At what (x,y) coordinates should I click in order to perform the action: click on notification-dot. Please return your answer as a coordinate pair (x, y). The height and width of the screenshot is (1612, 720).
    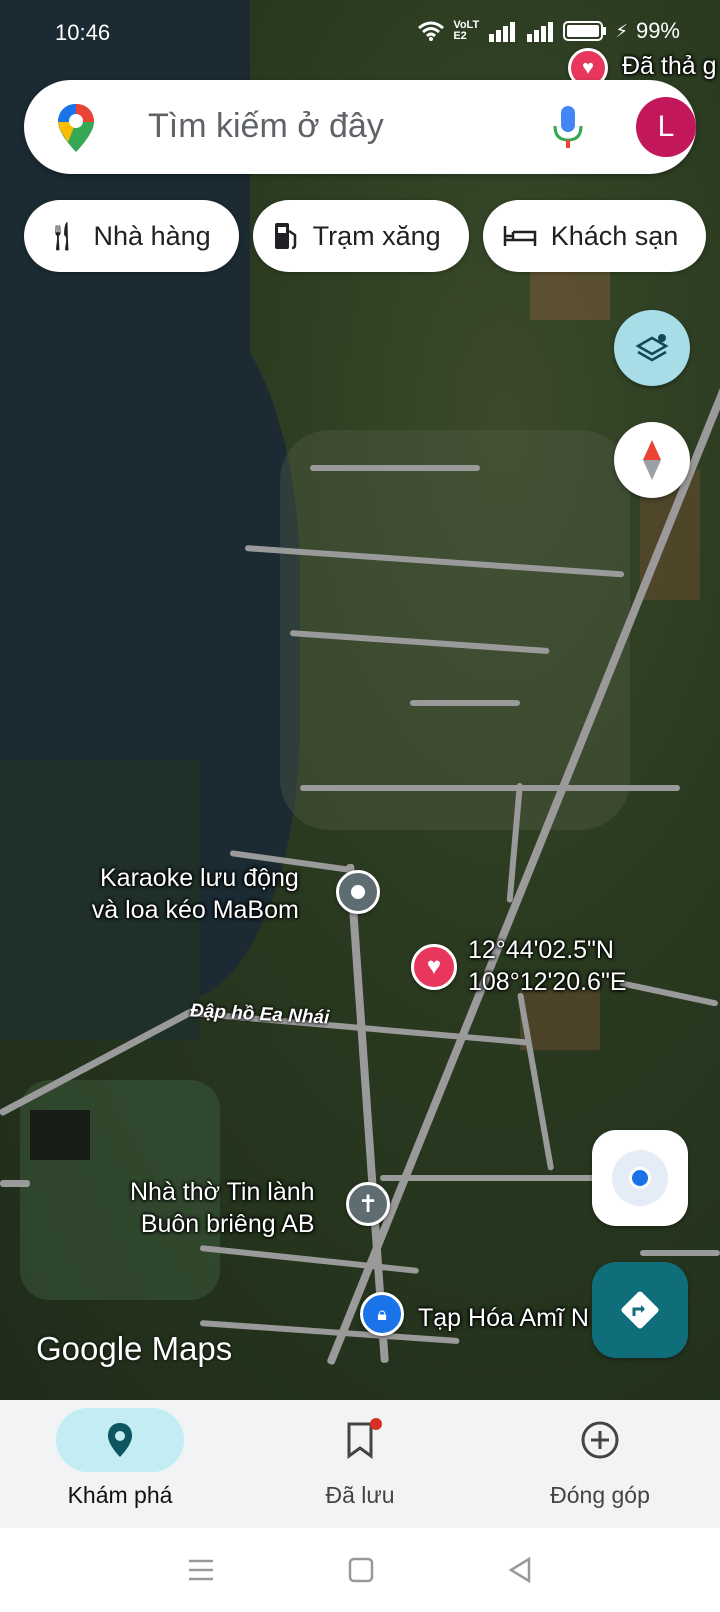
    Looking at the image, I should click on (376, 1424).